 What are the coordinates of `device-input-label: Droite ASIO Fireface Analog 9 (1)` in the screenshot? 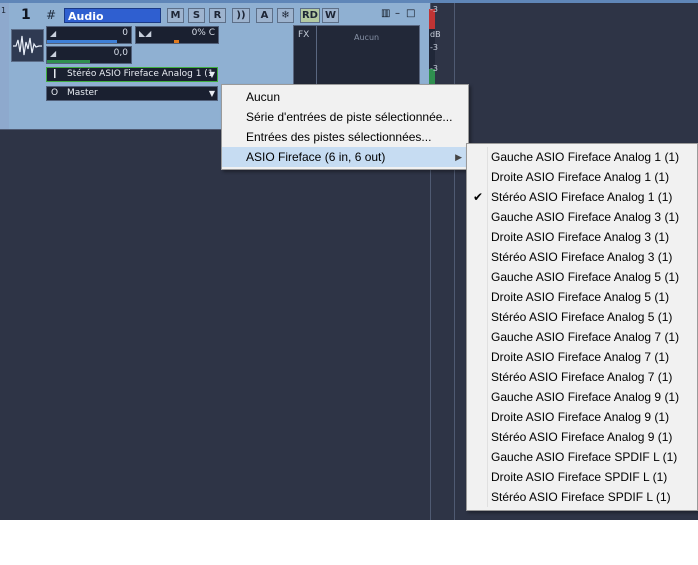 It's located at (580, 417).